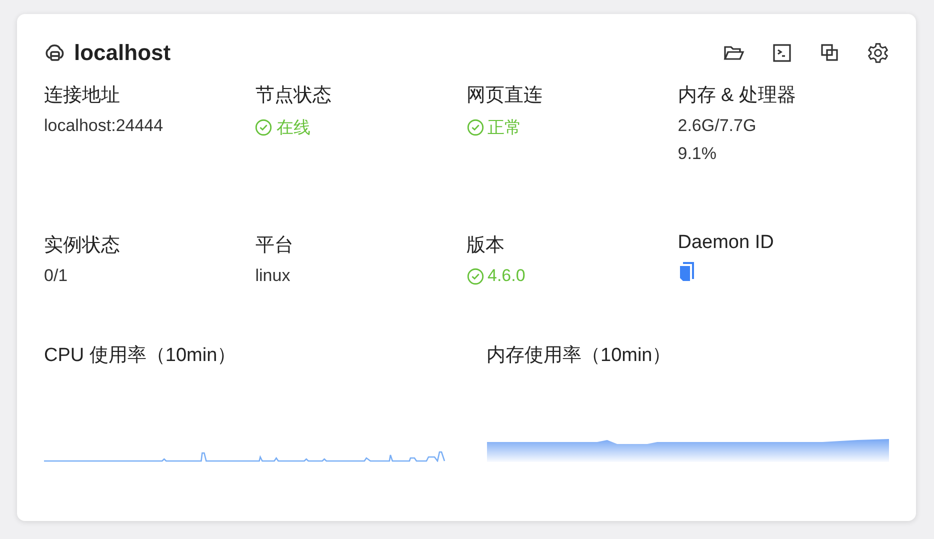 The height and width of the screenshot is (539, 934). What do you see at coordinates (579, 356) in the screenshot?
I see `chart-title: 内存使用率（10min）` at bounding box center [579, 356].